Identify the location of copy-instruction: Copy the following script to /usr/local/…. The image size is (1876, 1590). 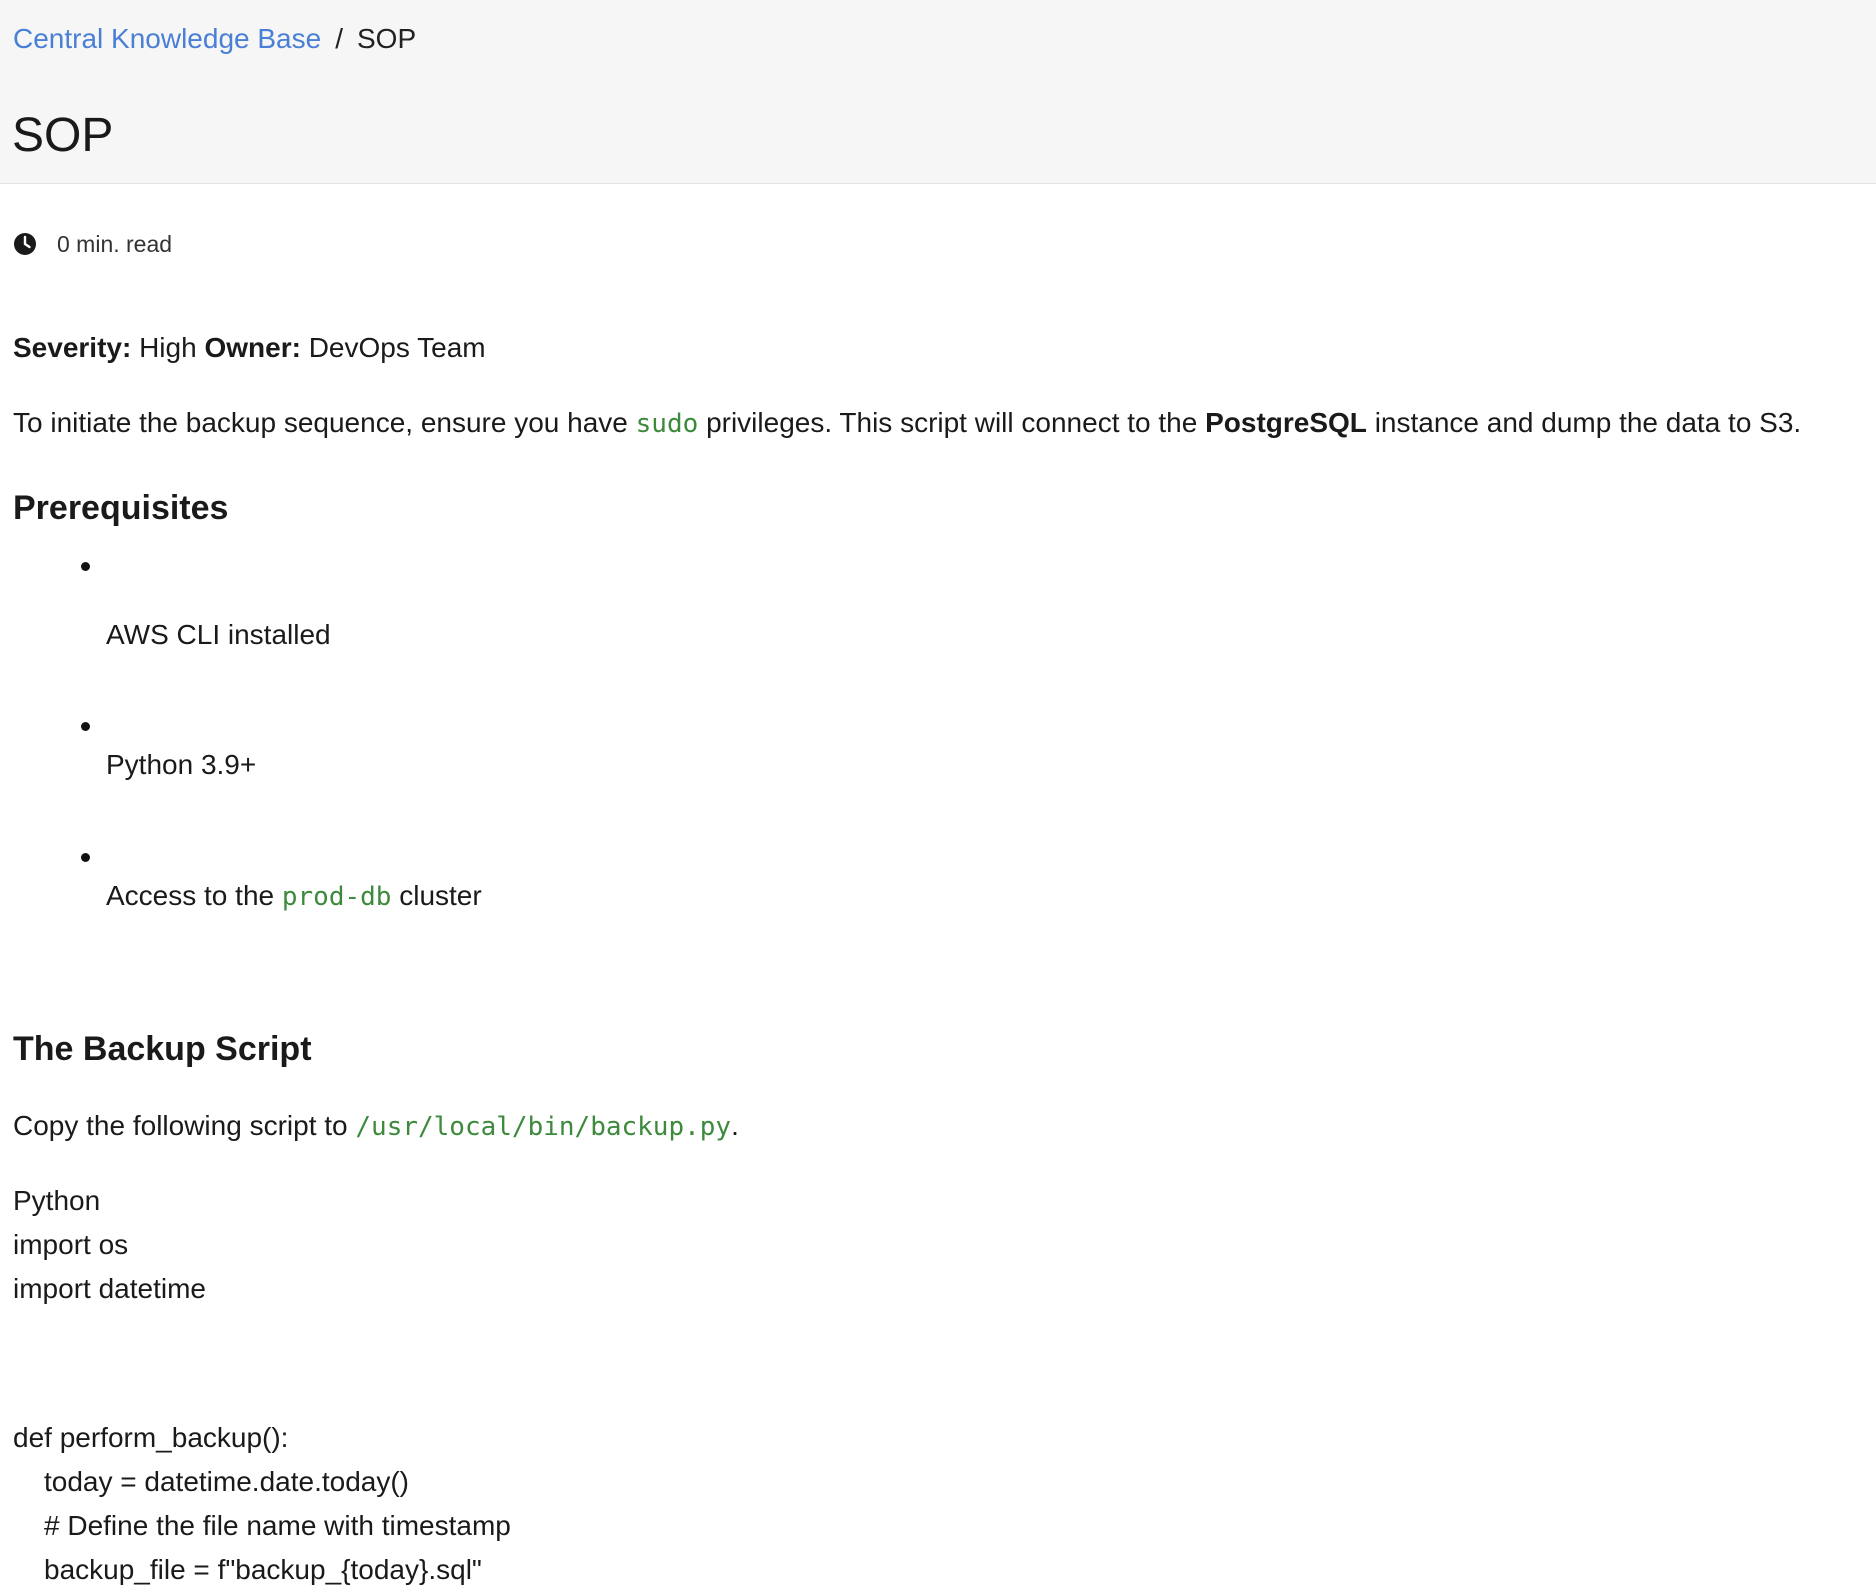
(376, 1126).